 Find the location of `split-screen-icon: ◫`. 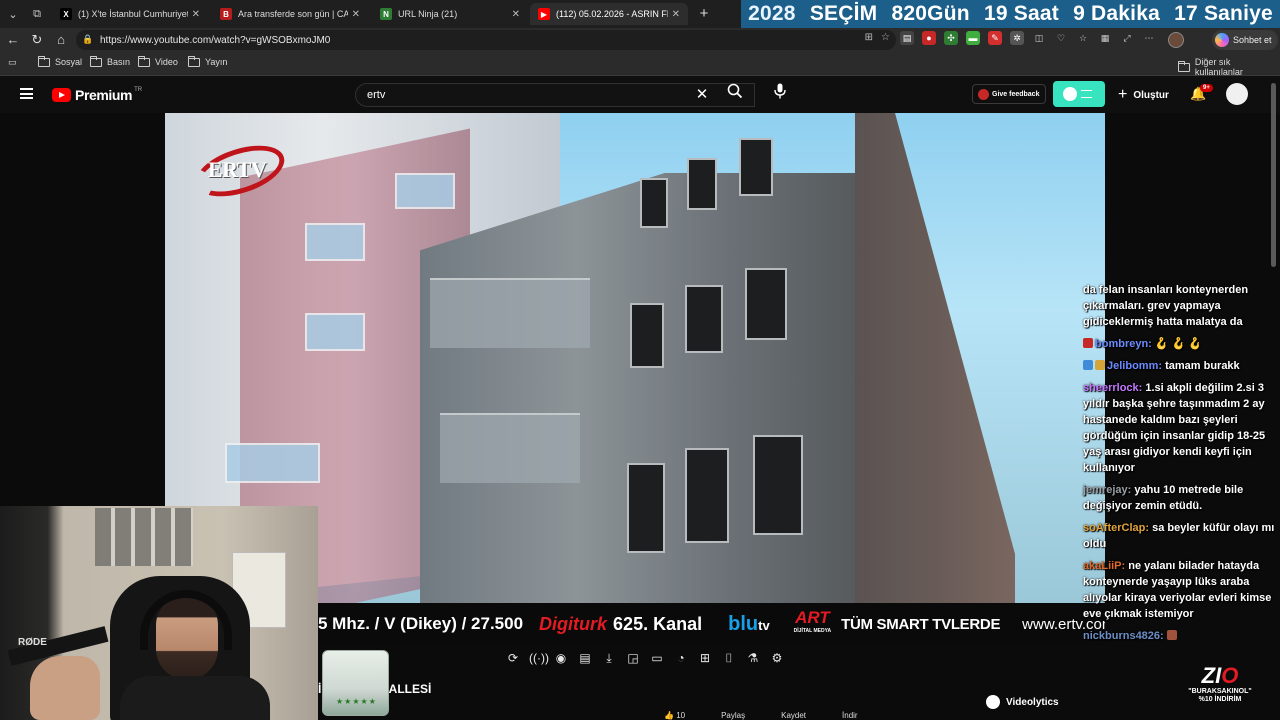

split-screen-icon: ◫ is located at coordinates (1039, 38).